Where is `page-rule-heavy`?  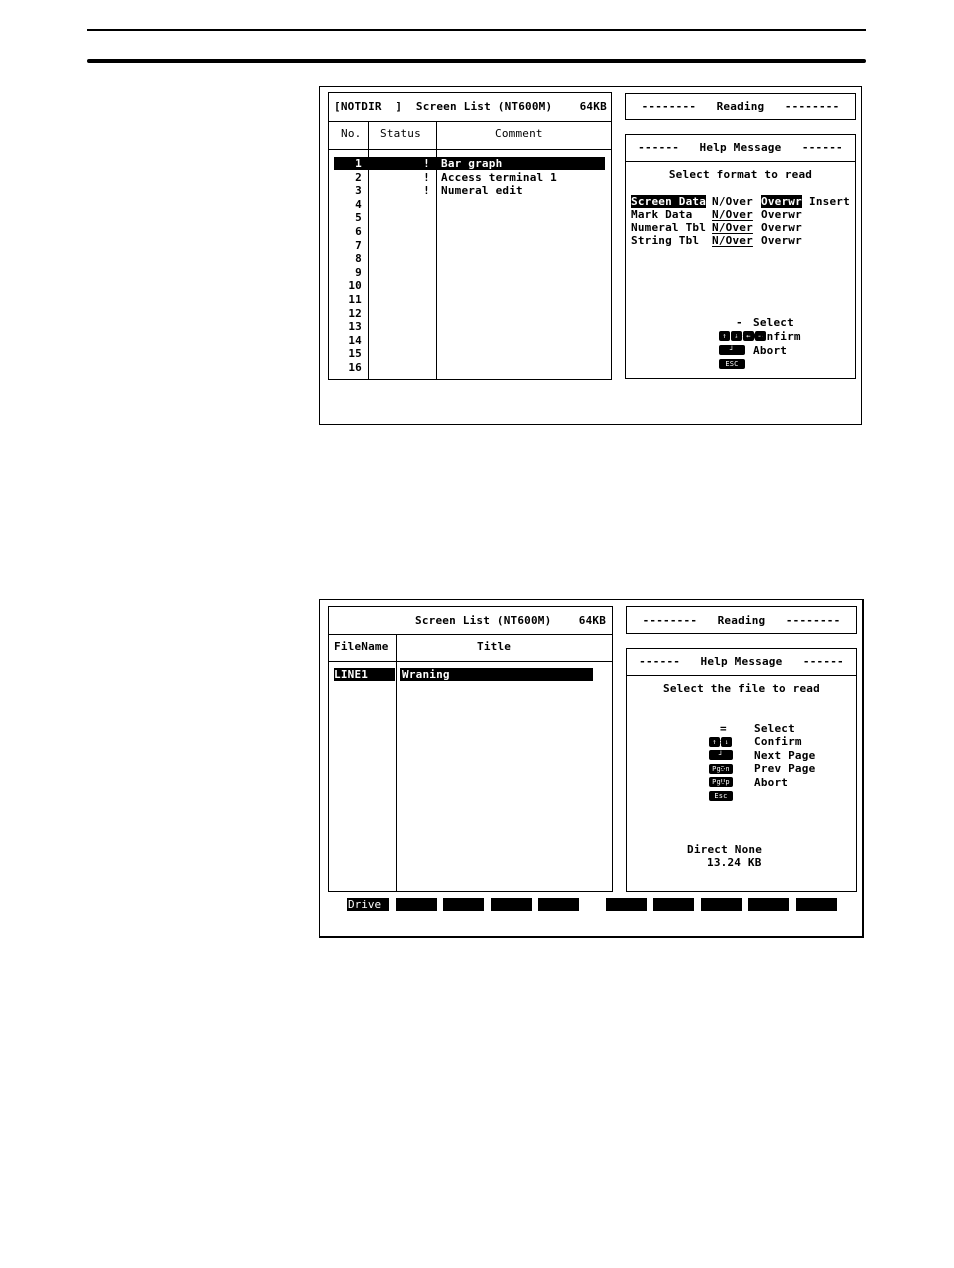
page-rule-heavy is located at coordinates (476, 61).